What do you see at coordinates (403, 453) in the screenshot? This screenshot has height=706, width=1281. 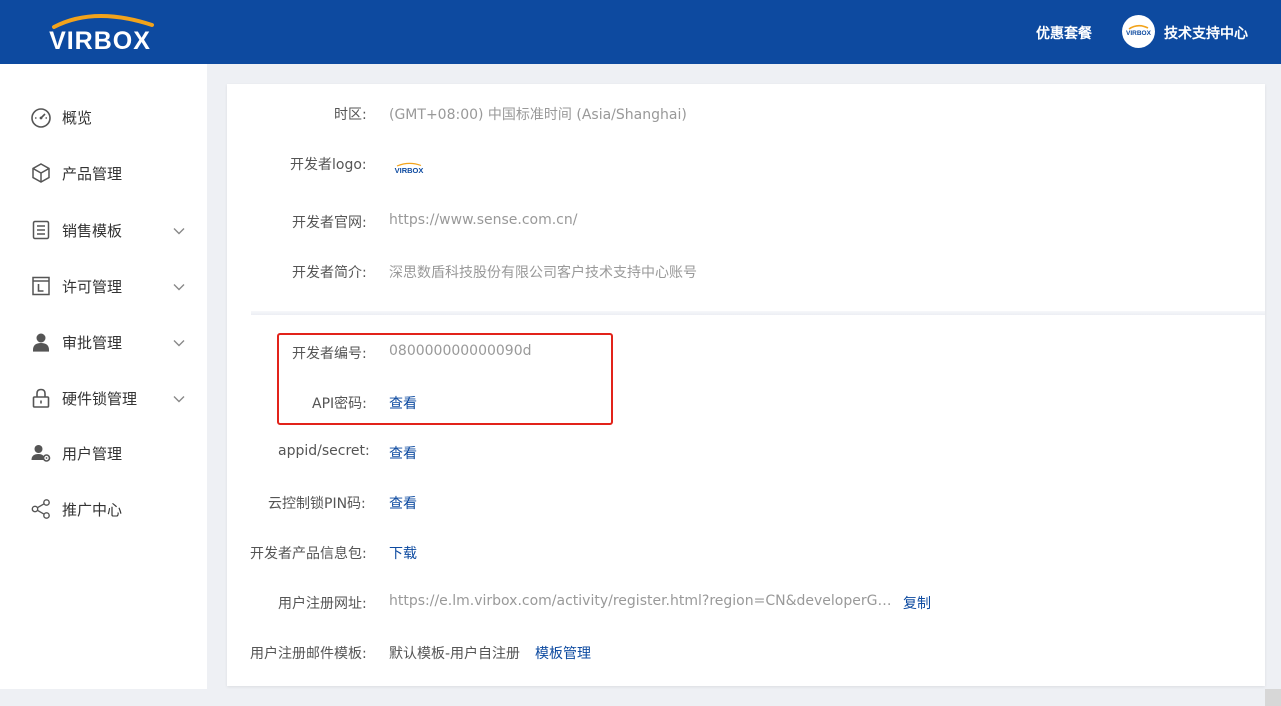 I see `appid-view-link: 查看` at bounding box center [403, 453].